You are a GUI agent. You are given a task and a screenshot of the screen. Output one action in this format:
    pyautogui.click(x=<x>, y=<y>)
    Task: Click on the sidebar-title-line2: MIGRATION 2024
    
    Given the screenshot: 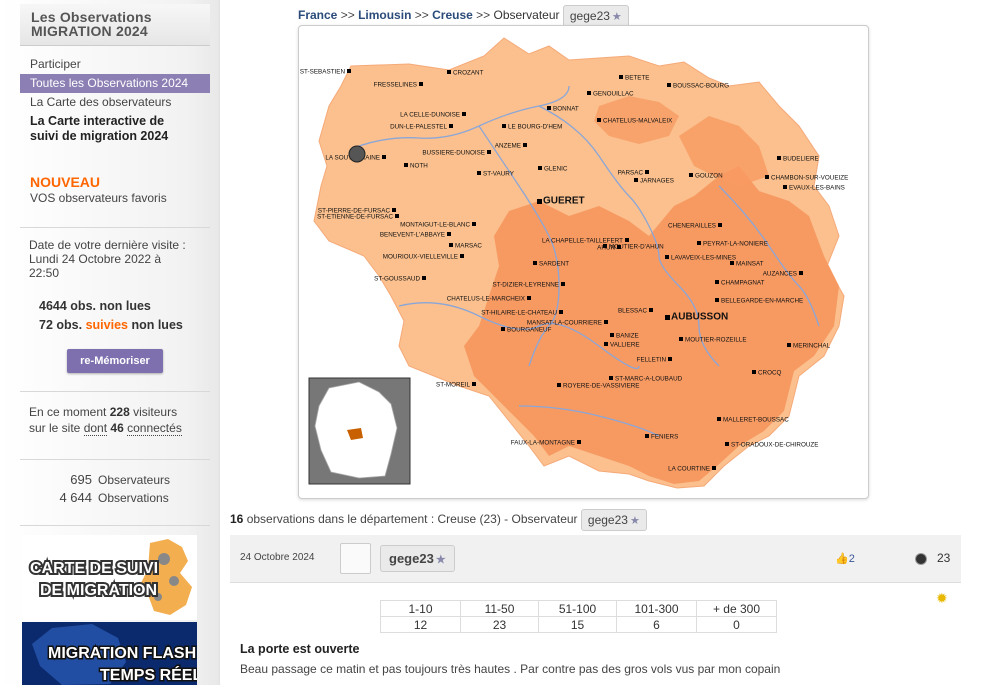 What is the action you would take?
    pyautogui.click(x=89, y=31)
    